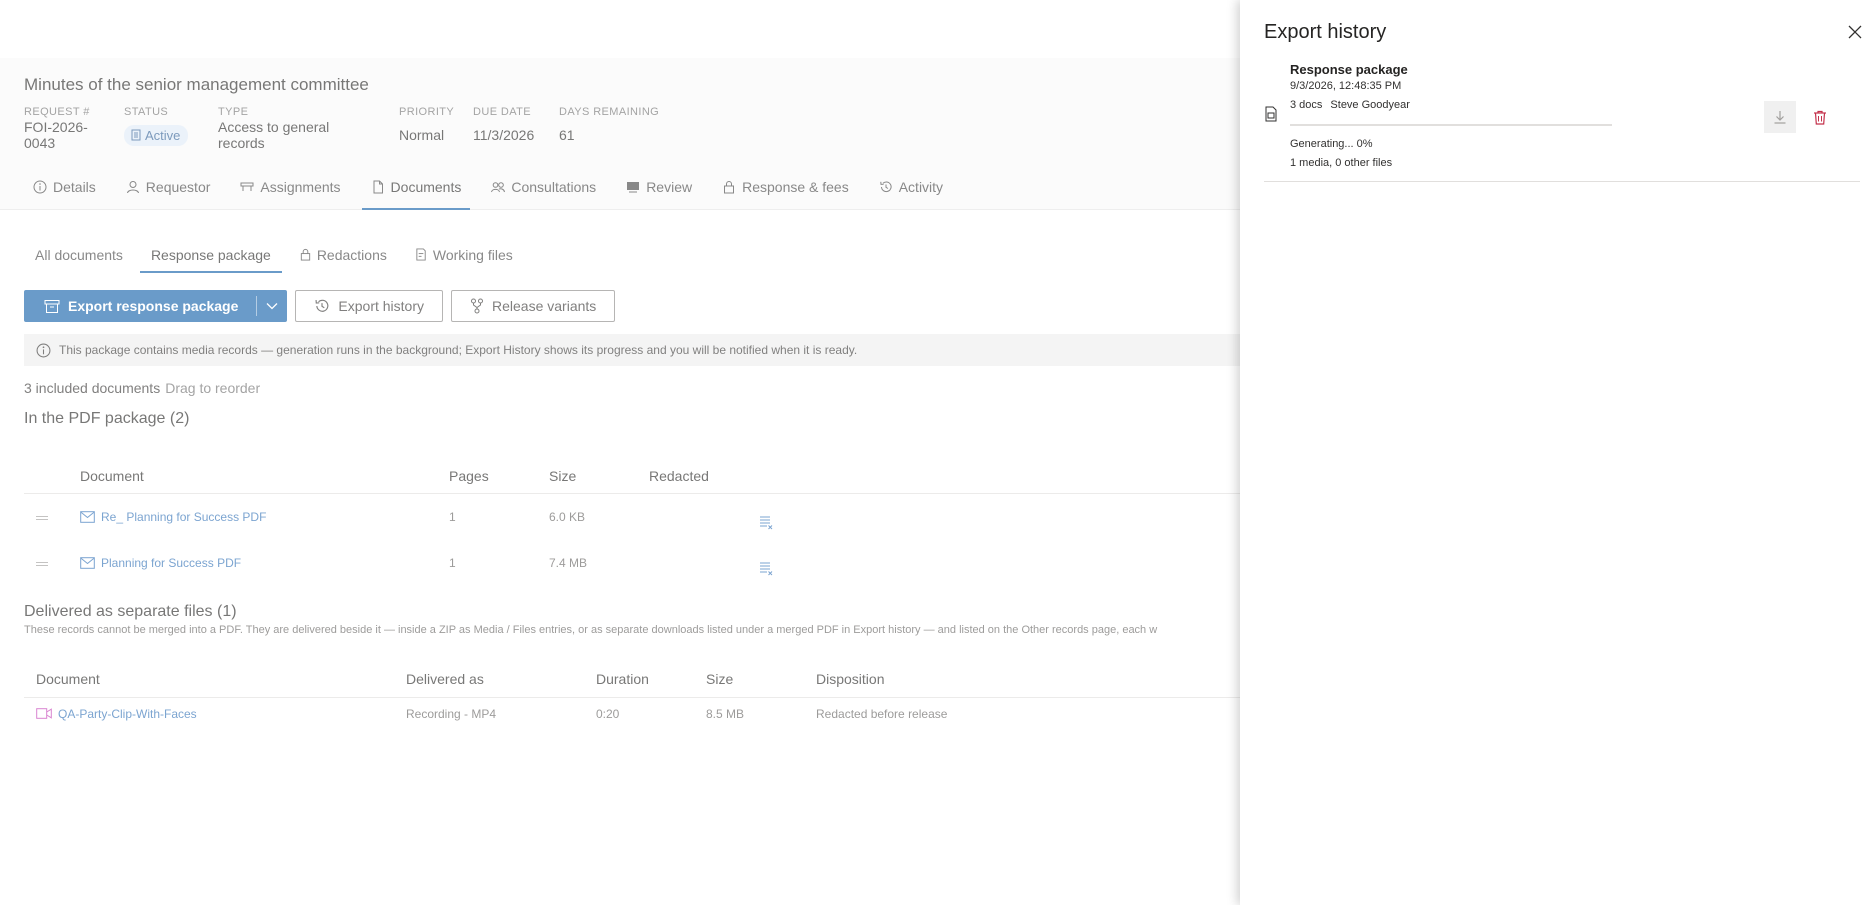  Describe the element at coordinates (52, 306) in the screenshot. I see `archive-icon` at that location.